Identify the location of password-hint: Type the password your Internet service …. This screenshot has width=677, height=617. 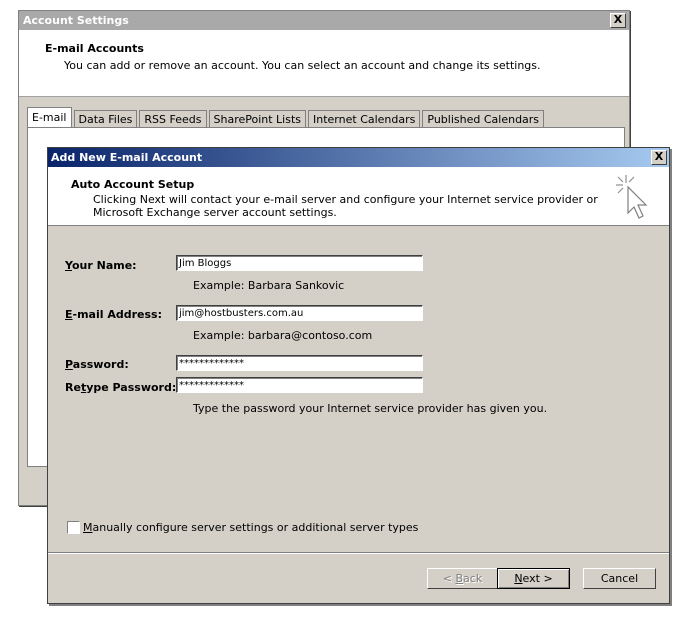
(370, 408).